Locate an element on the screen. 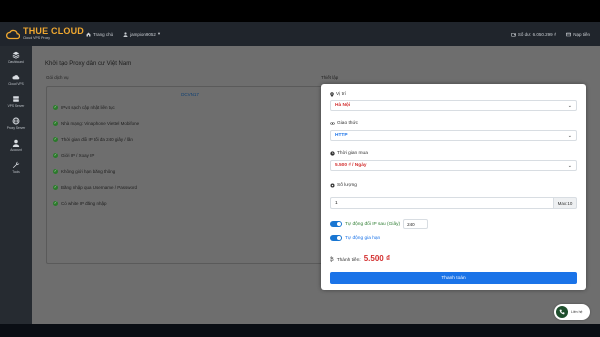  auto-ip-label: Tự động đổi IP sau (Giây) is located at coordinates (373, 224).